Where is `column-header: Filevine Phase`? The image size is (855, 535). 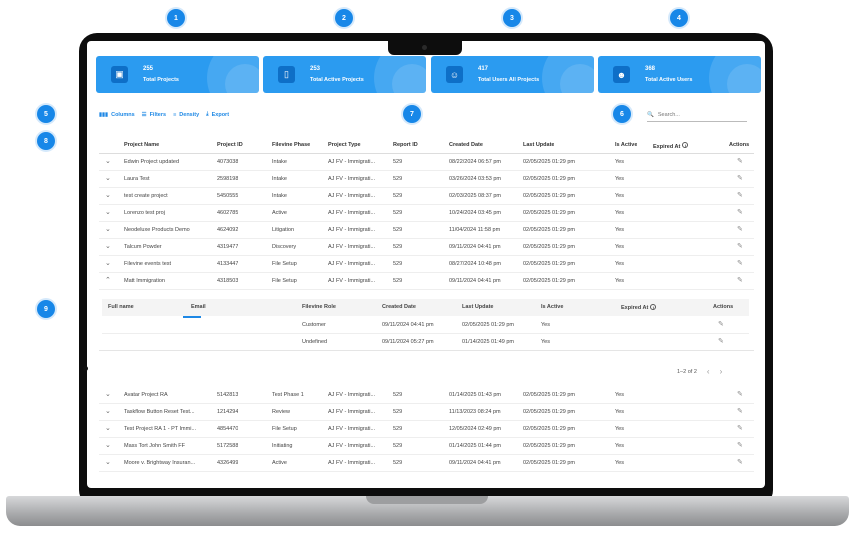
column-header: Filevine Phase is located at coordinates (291, 145).